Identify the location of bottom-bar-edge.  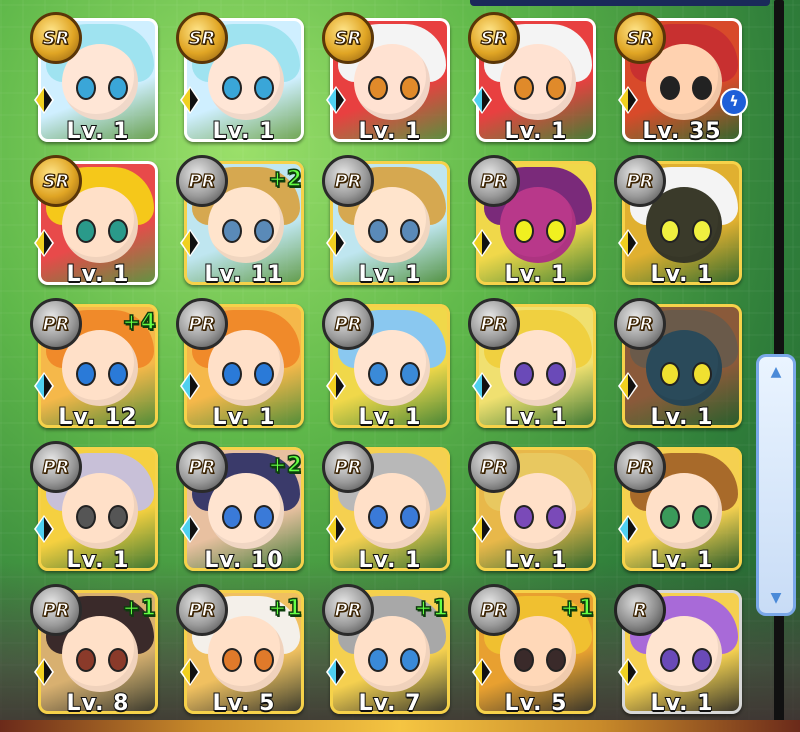
(400, 726).